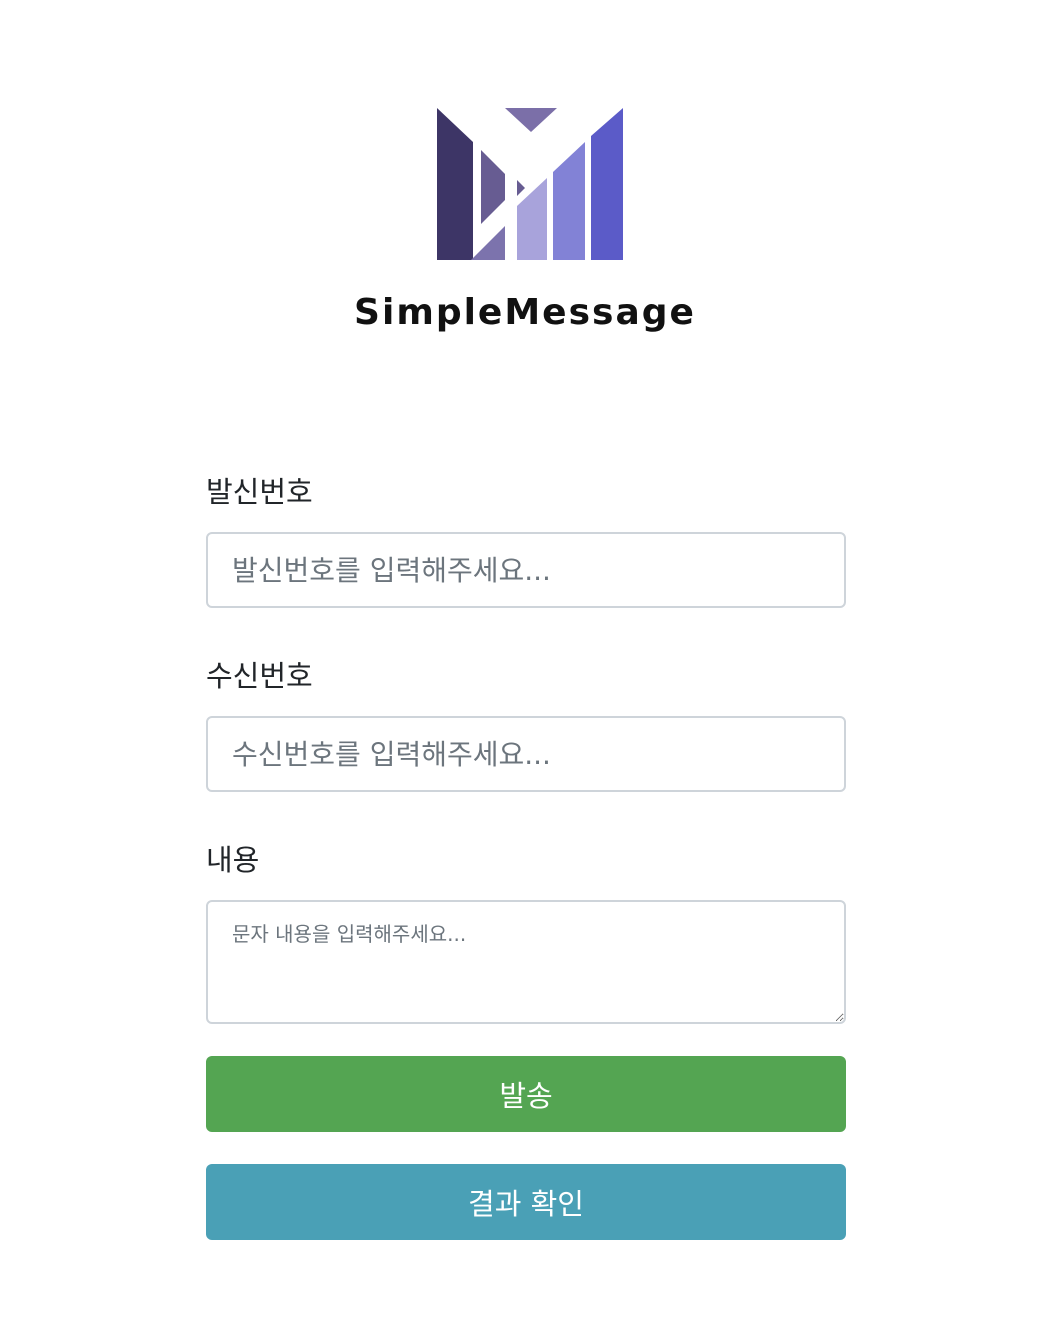 This screenshot has height=1336, width=1050. Describe the element at coordinates (259, 492) in the screenshot. I see `sender-label: 발신번호` at that location.